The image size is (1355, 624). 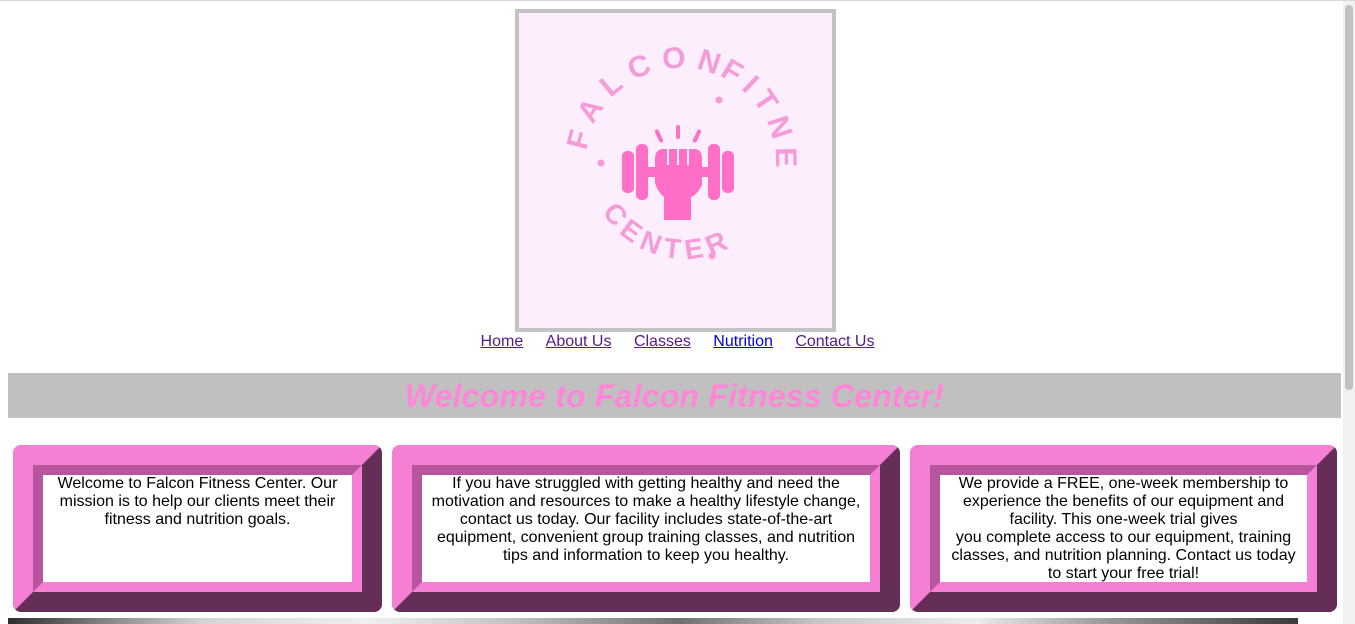 What do you see at coordinates (647, 97) in the screenshot?
I see `logo-ring-text-top: FALCON` at bounding box center [647, 97].